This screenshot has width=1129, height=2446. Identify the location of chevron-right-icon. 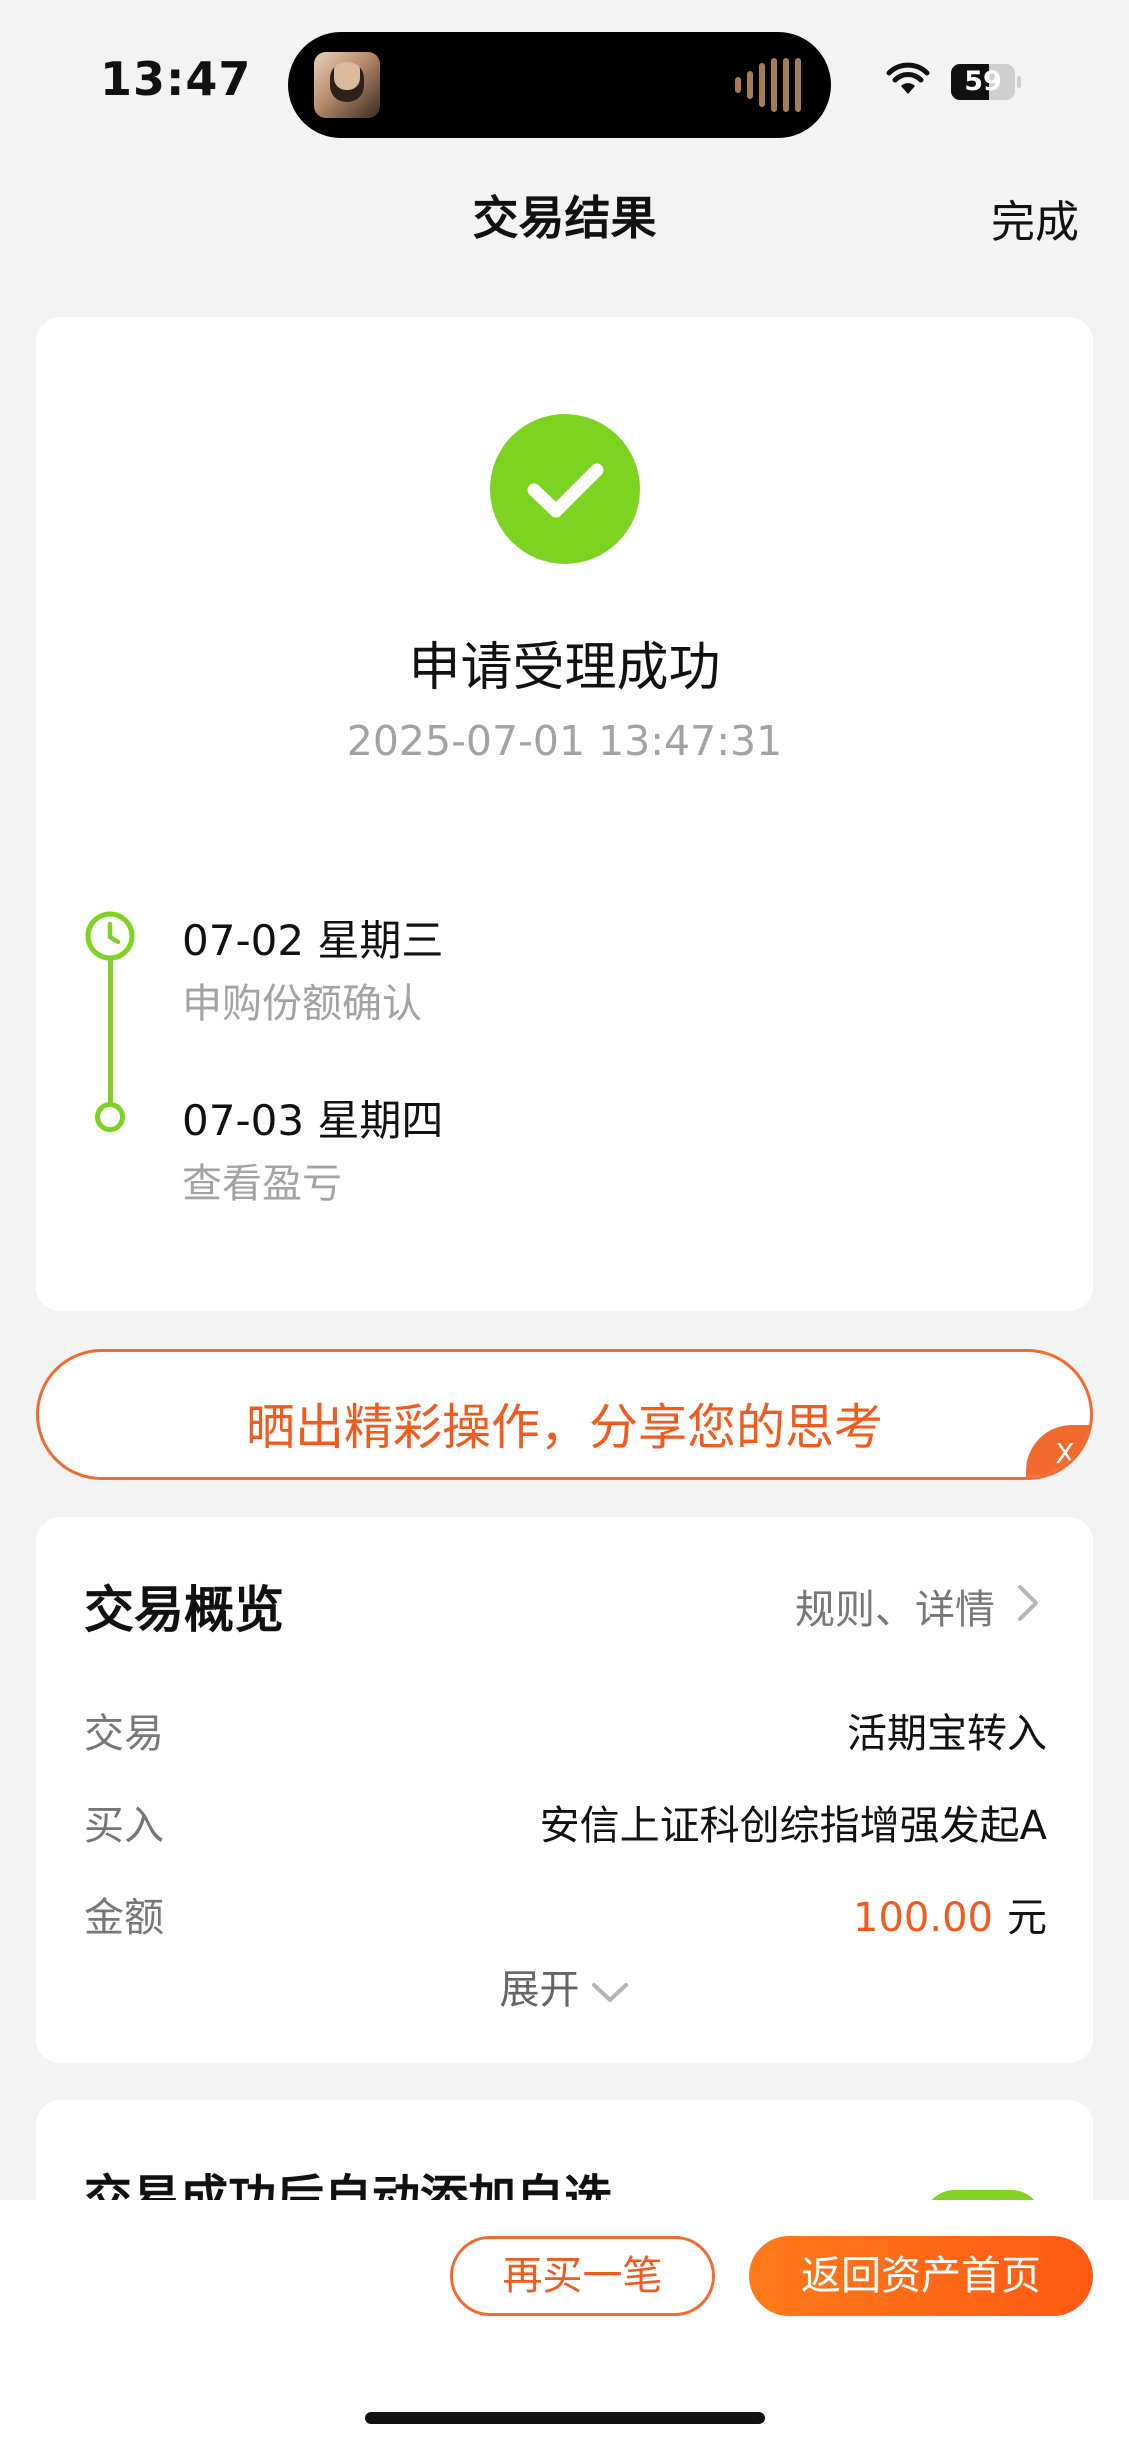
(1028, 1603).